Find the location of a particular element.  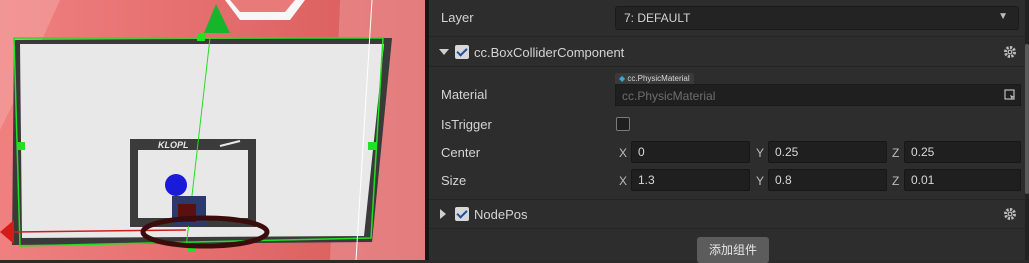

component-title: cc.BoxColliderComponent is located at coordinates (549, 52).